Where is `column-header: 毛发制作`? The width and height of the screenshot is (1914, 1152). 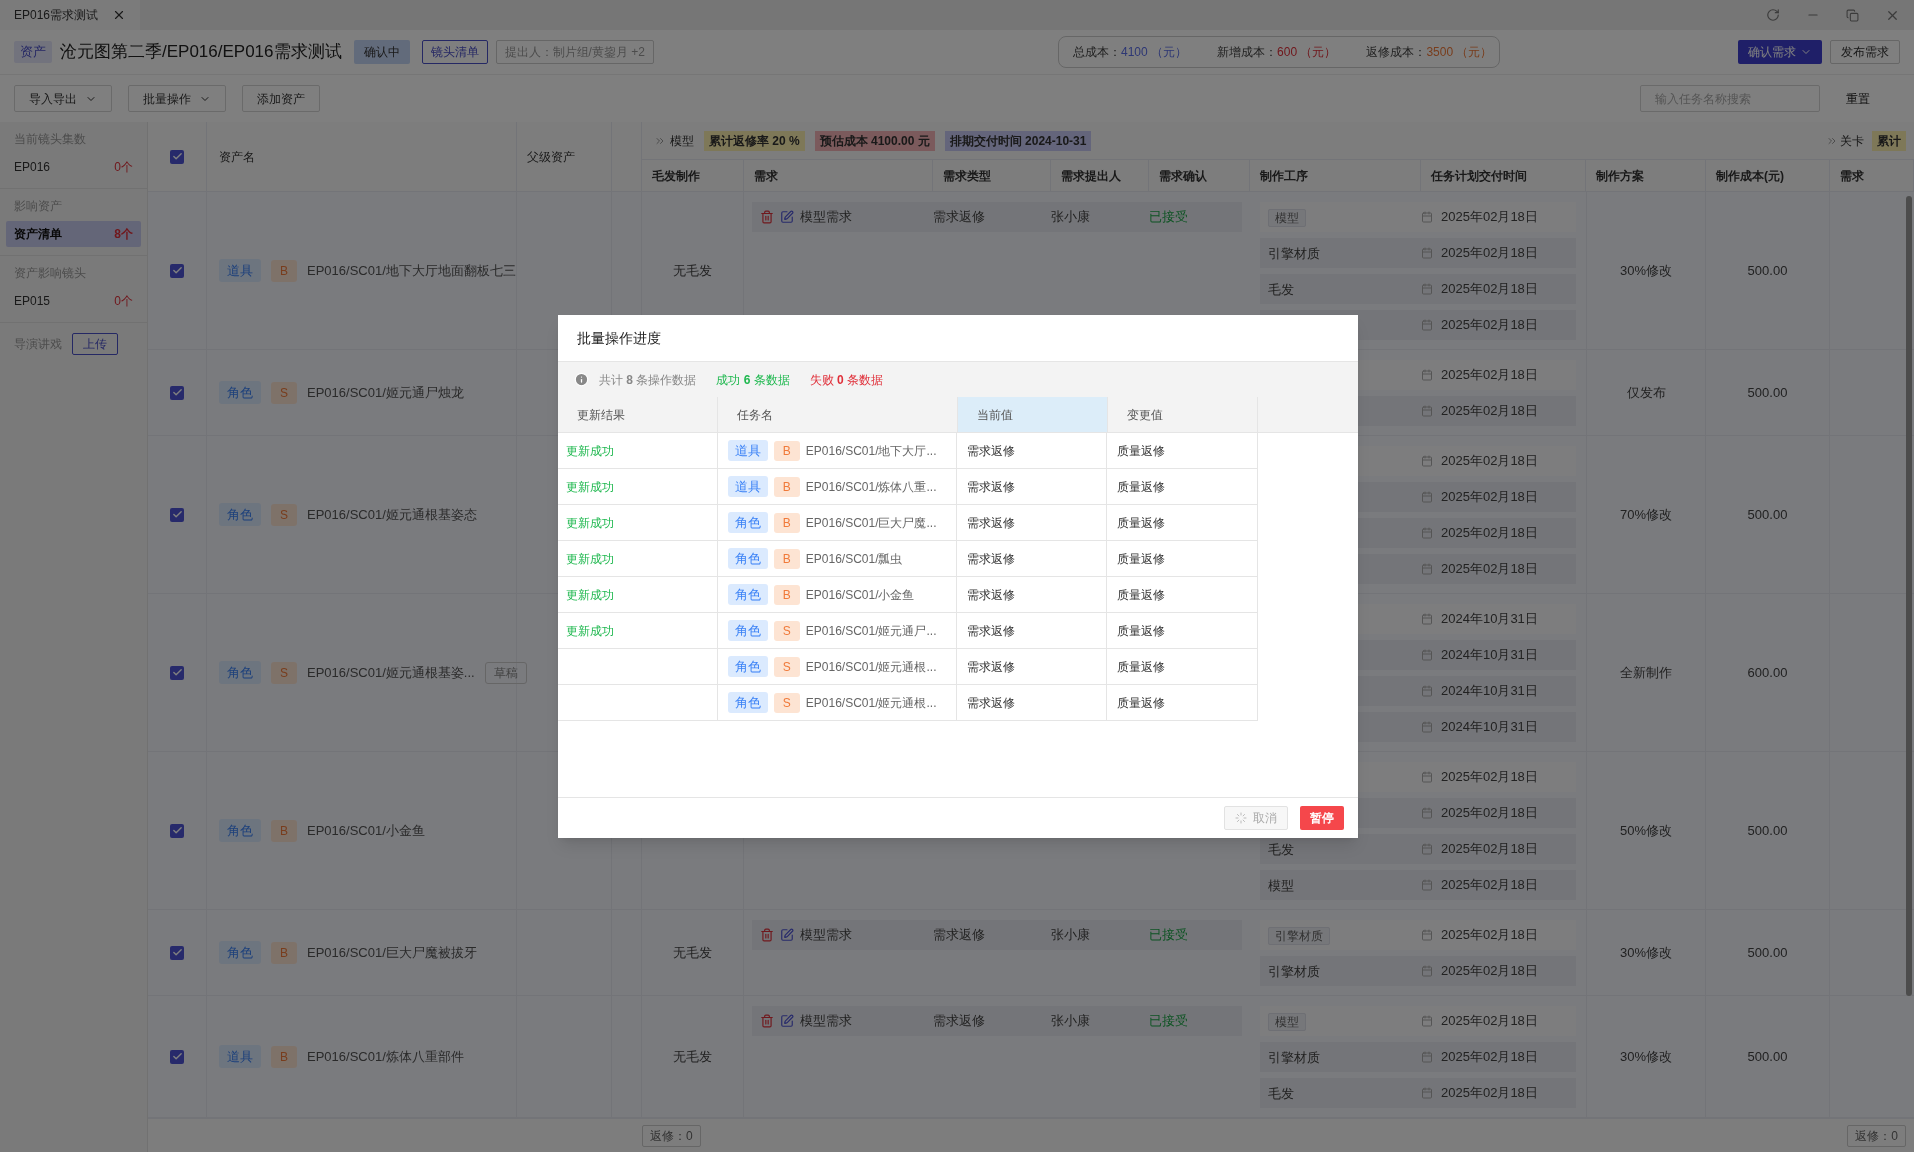
column-header: 毛发制作 is located at coordinates (676, 176).